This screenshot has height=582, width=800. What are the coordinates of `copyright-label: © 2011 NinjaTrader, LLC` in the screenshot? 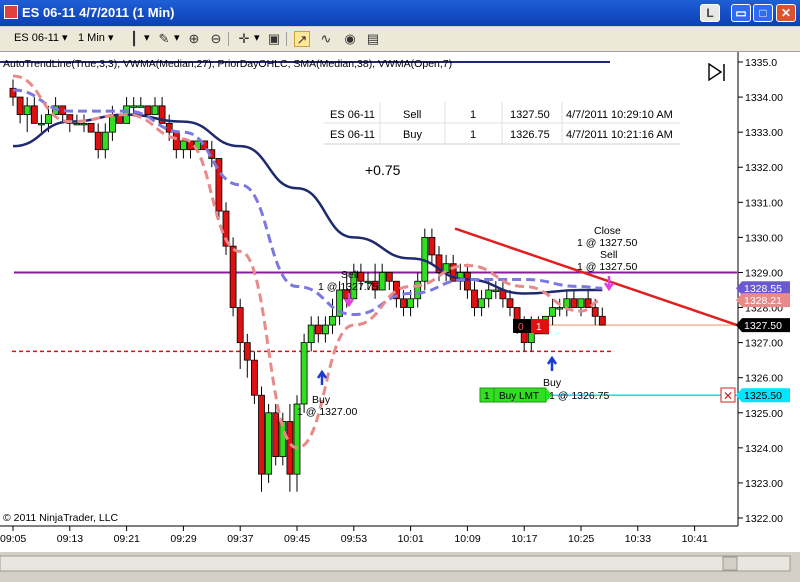 It's located at (61, 518).